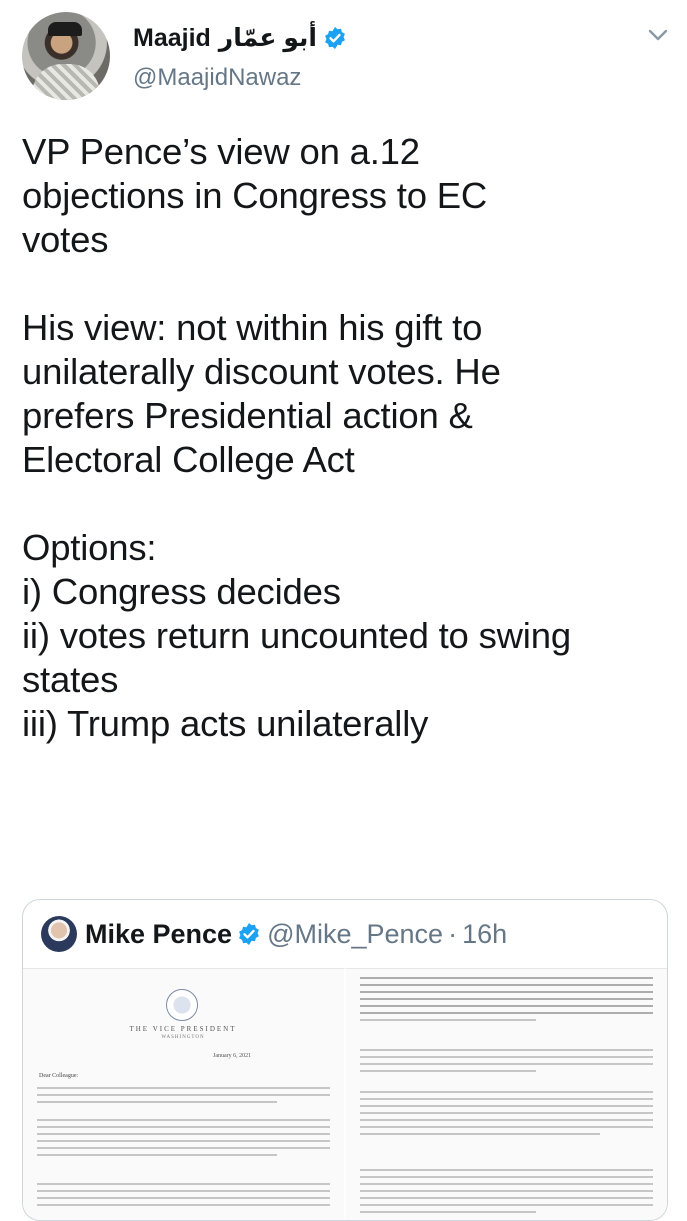  Describe the element at coordinates (65, 29) in the screenshot. I see `avatar-cap` at that location.